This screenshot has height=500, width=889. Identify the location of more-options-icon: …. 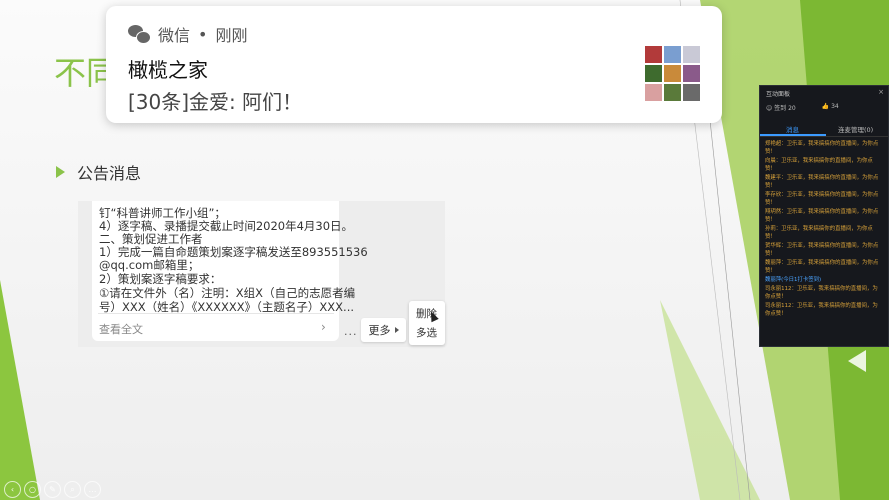
(92, 489).